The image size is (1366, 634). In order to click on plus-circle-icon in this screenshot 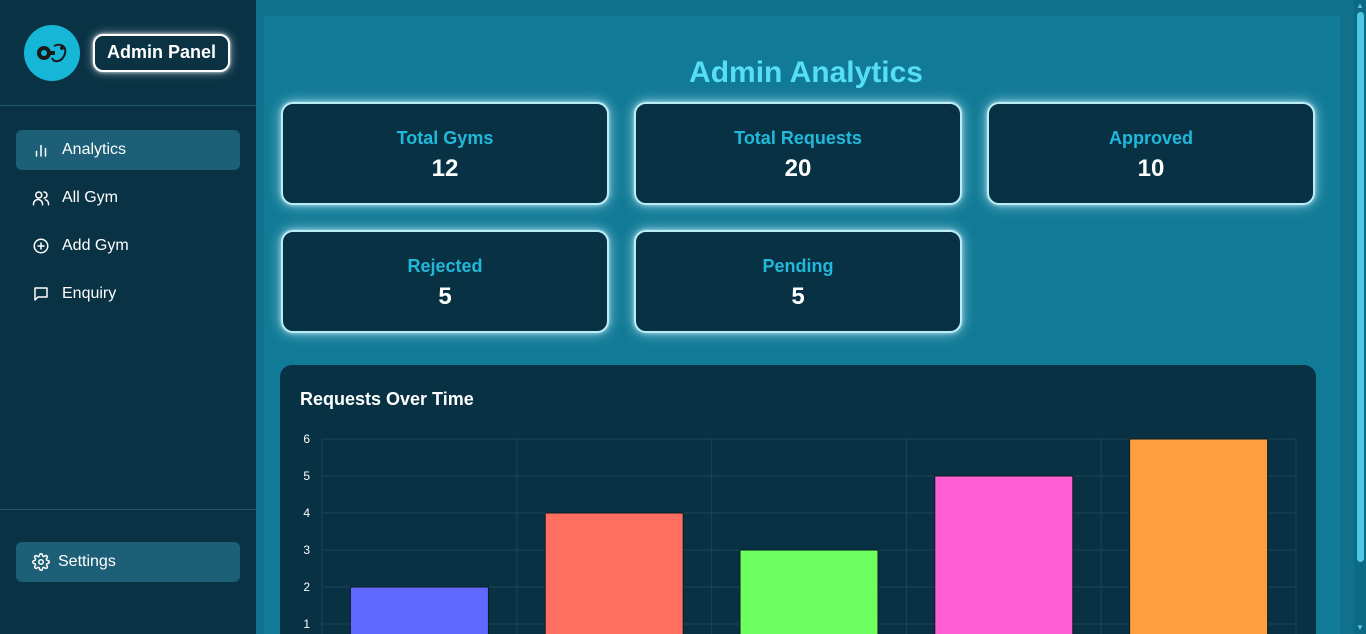, I will do `click(41, 246)`.